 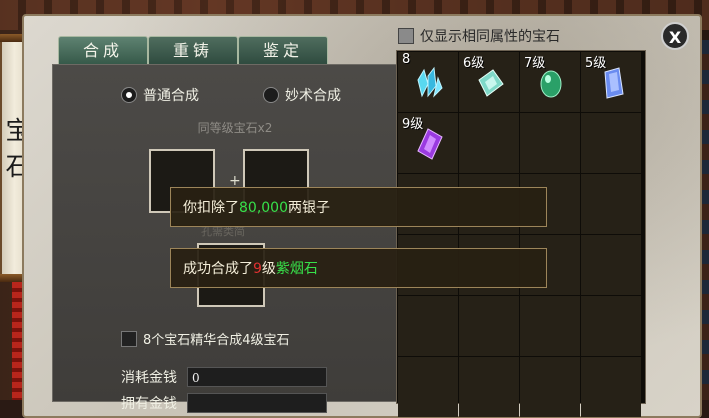 What do you see at coordinates (313, 96) in the screenshot?
I see `radio-special-label: 妙术合成` at bounding box center [313, 96].